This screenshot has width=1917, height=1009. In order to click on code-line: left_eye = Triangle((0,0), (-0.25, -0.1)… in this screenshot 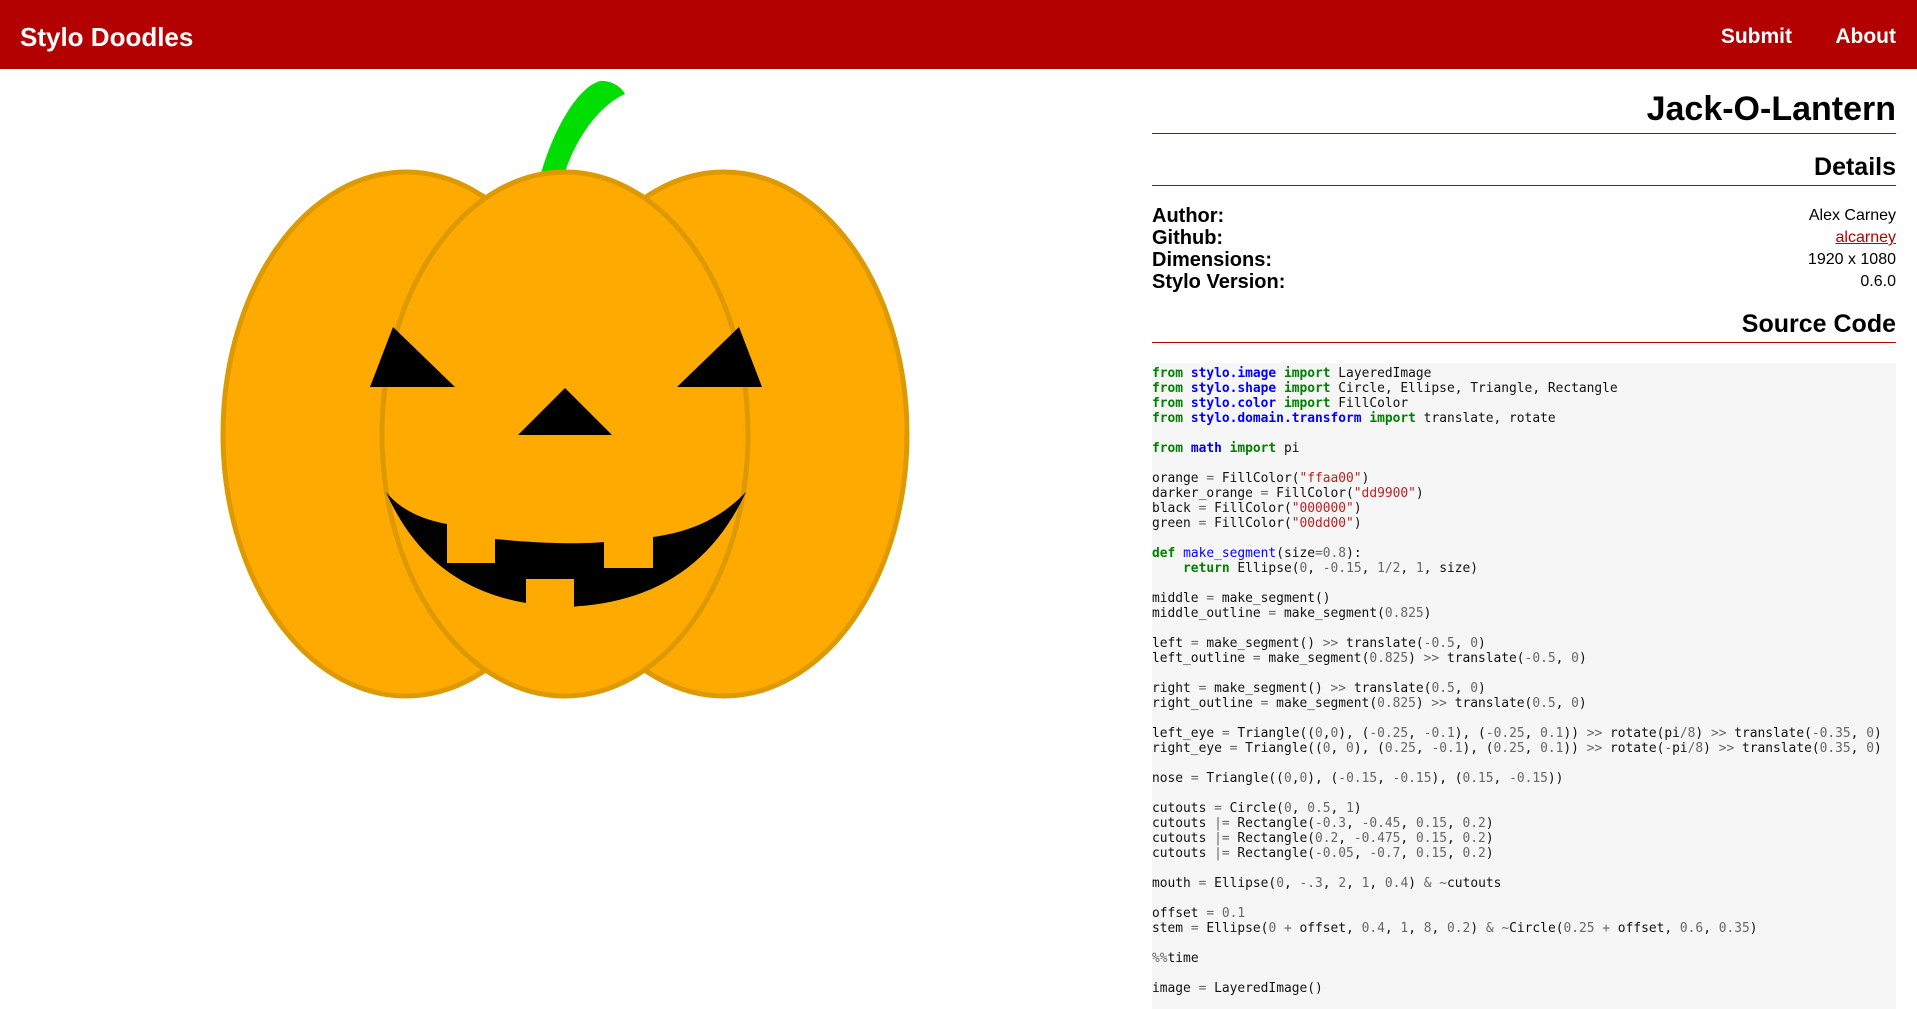, I will do `click(1517, 733)`.